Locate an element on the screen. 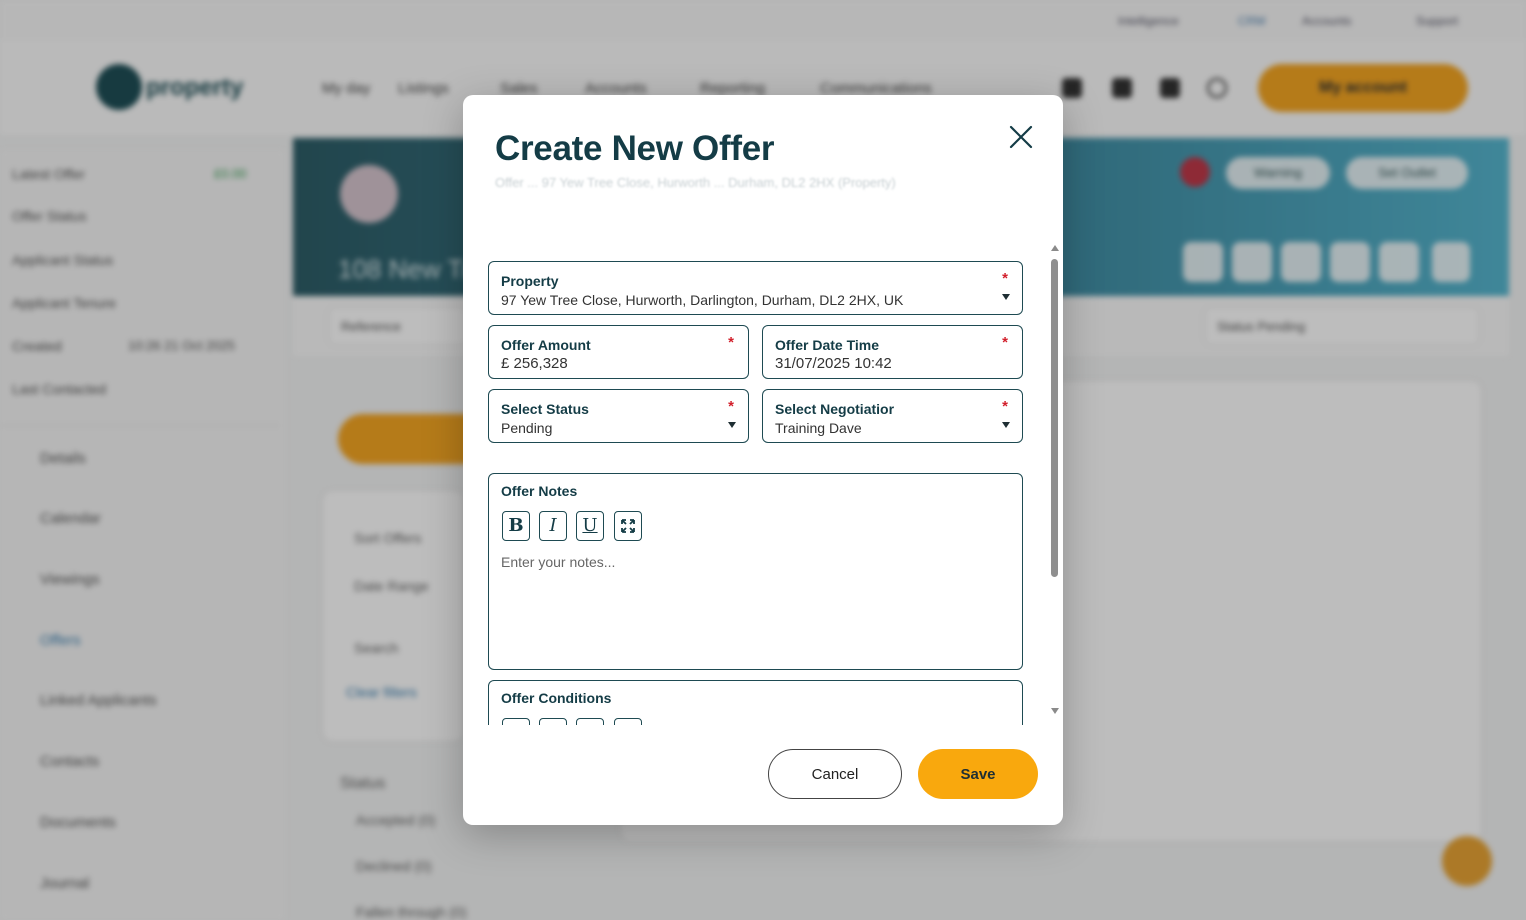 The image size is (1526, 920). field-label: Select Status is located at coordinates (545, 409).